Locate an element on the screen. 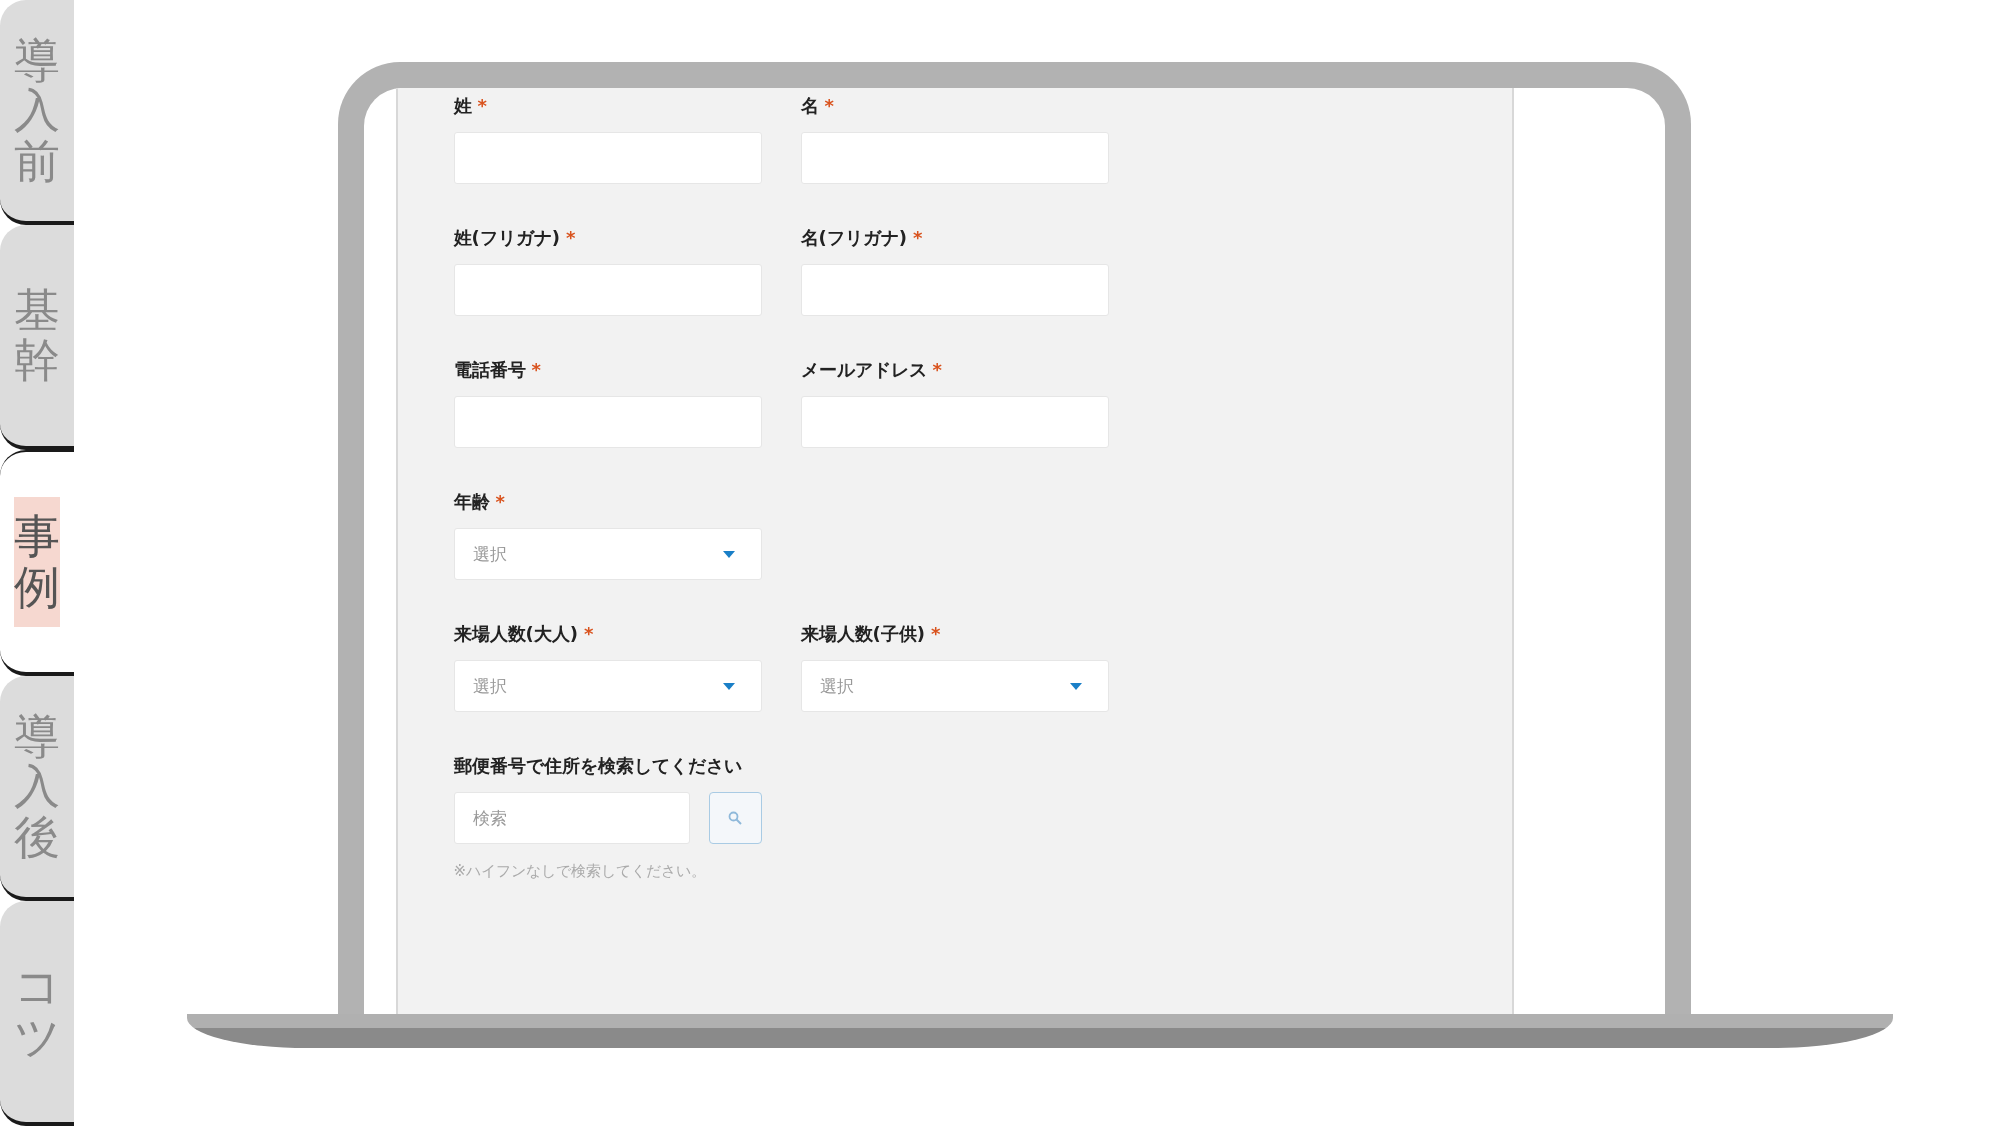 This screenshot has width=1999, height=1126. field-label: 名 * is located at coordinates (817, 106).